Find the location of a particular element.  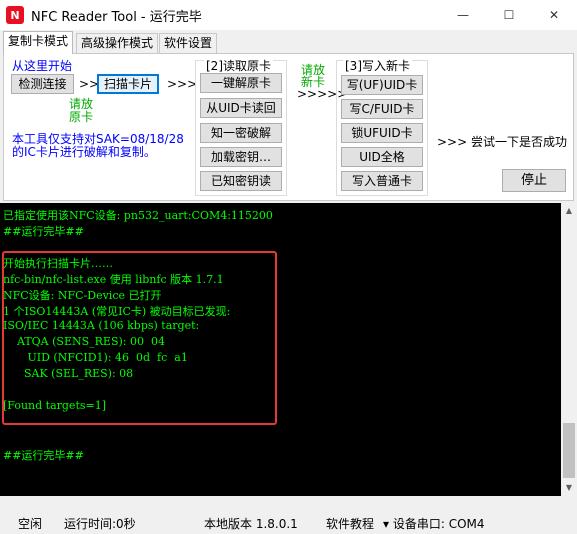

one-click-decrypt-button: 一键解原卡 is located at coordinates (241, 83).